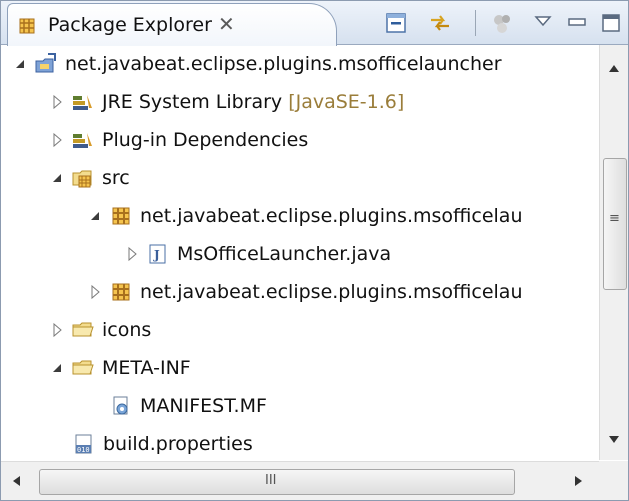 The height and width of the screenshot is (501, 629). Describe the element at coordinates (284, 254) in the screenshot. I see `tree-item-label: MsOfficeLauncher.java` at that location.